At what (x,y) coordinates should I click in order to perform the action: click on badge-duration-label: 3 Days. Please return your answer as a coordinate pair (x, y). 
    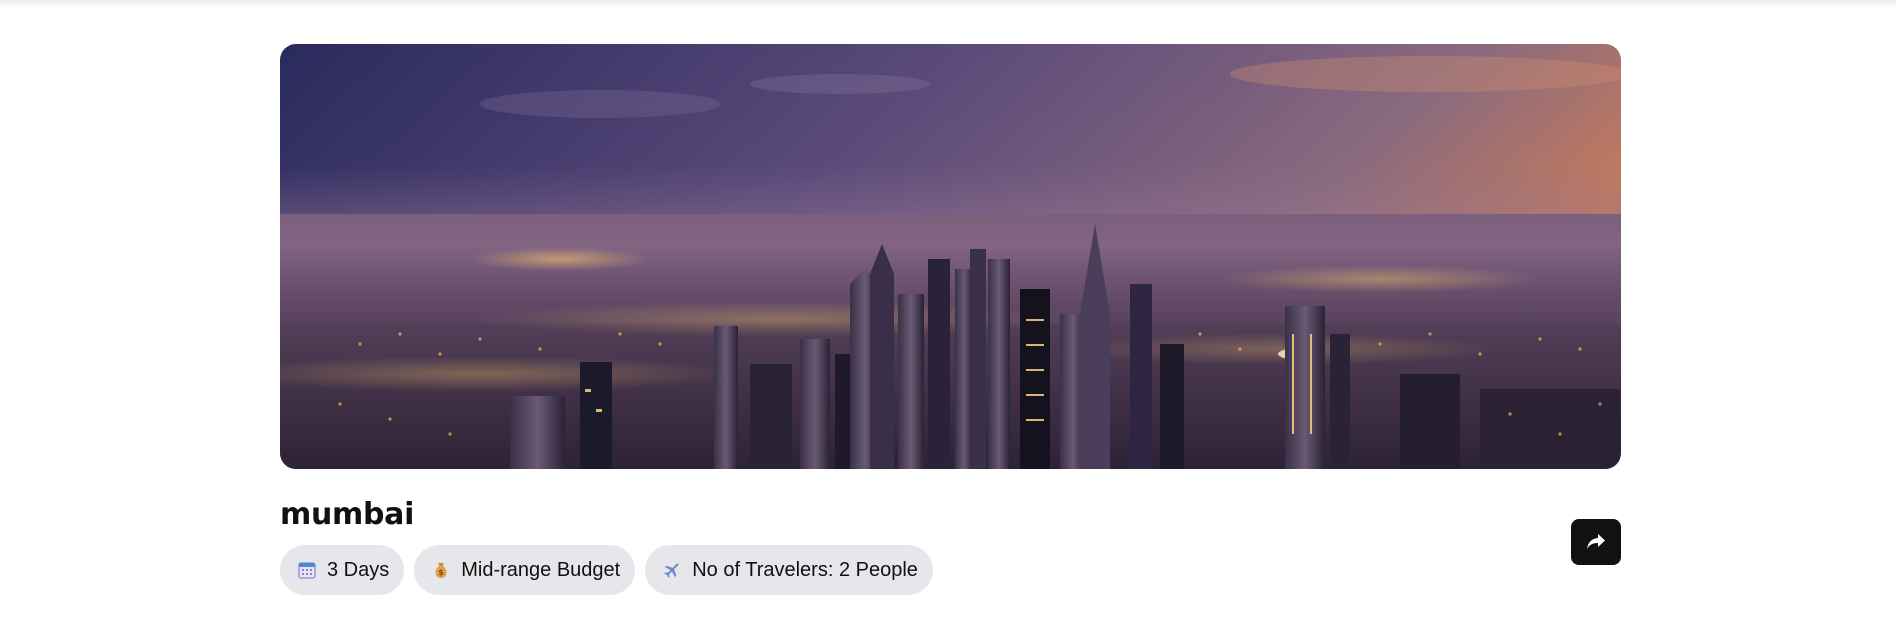
    Looking at the image, I should click on (358, 569).